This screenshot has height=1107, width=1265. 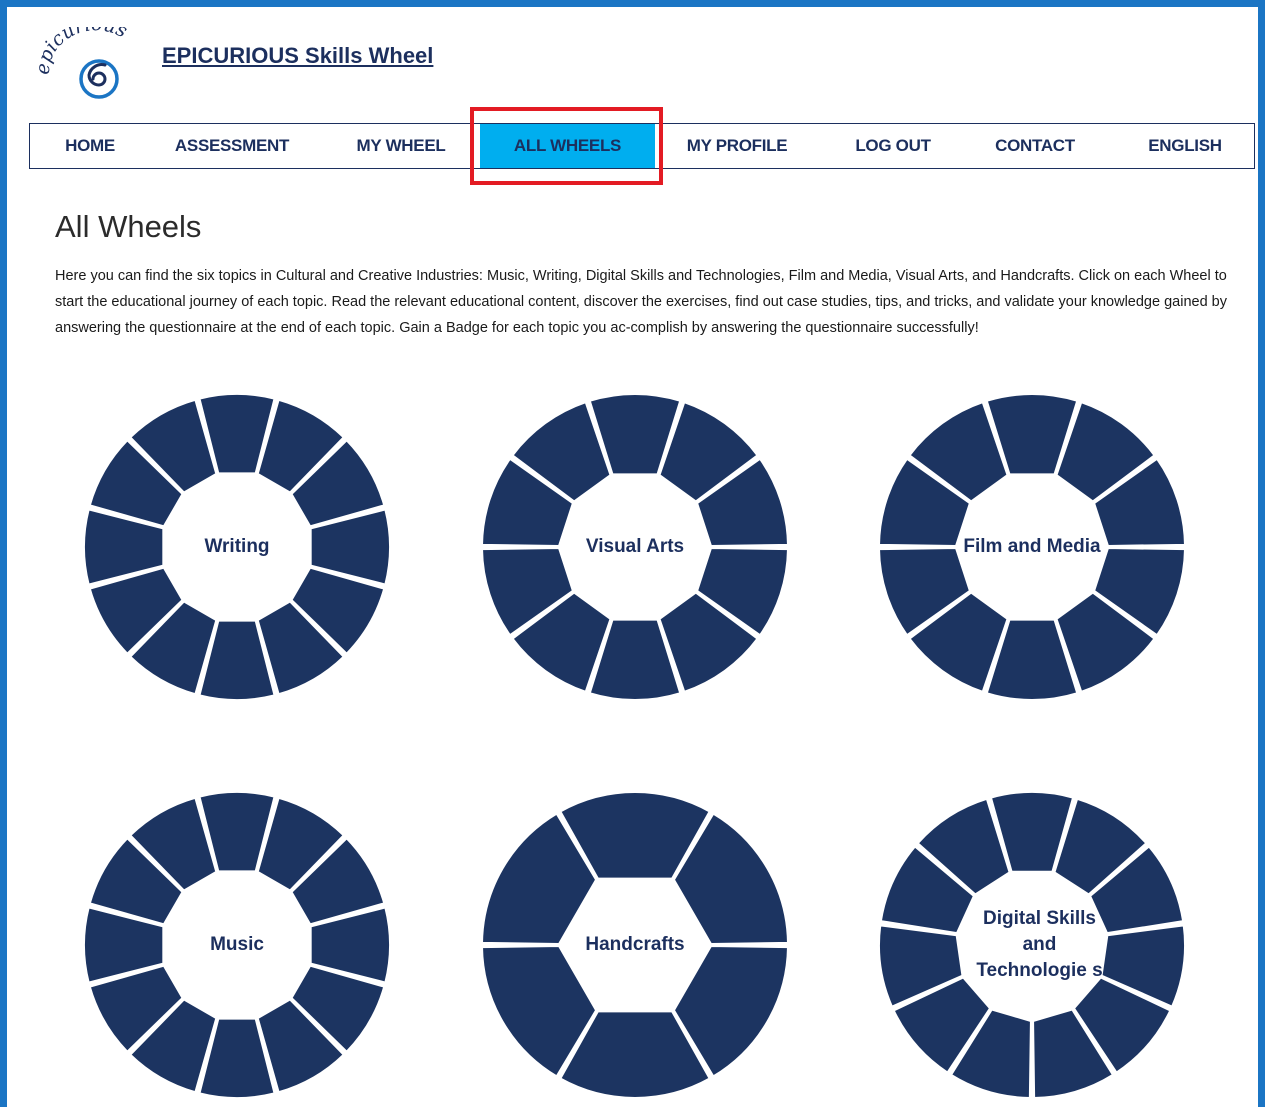 I want to click on nav-my-profile: MY PROFILE, so click(x=737, y=146).